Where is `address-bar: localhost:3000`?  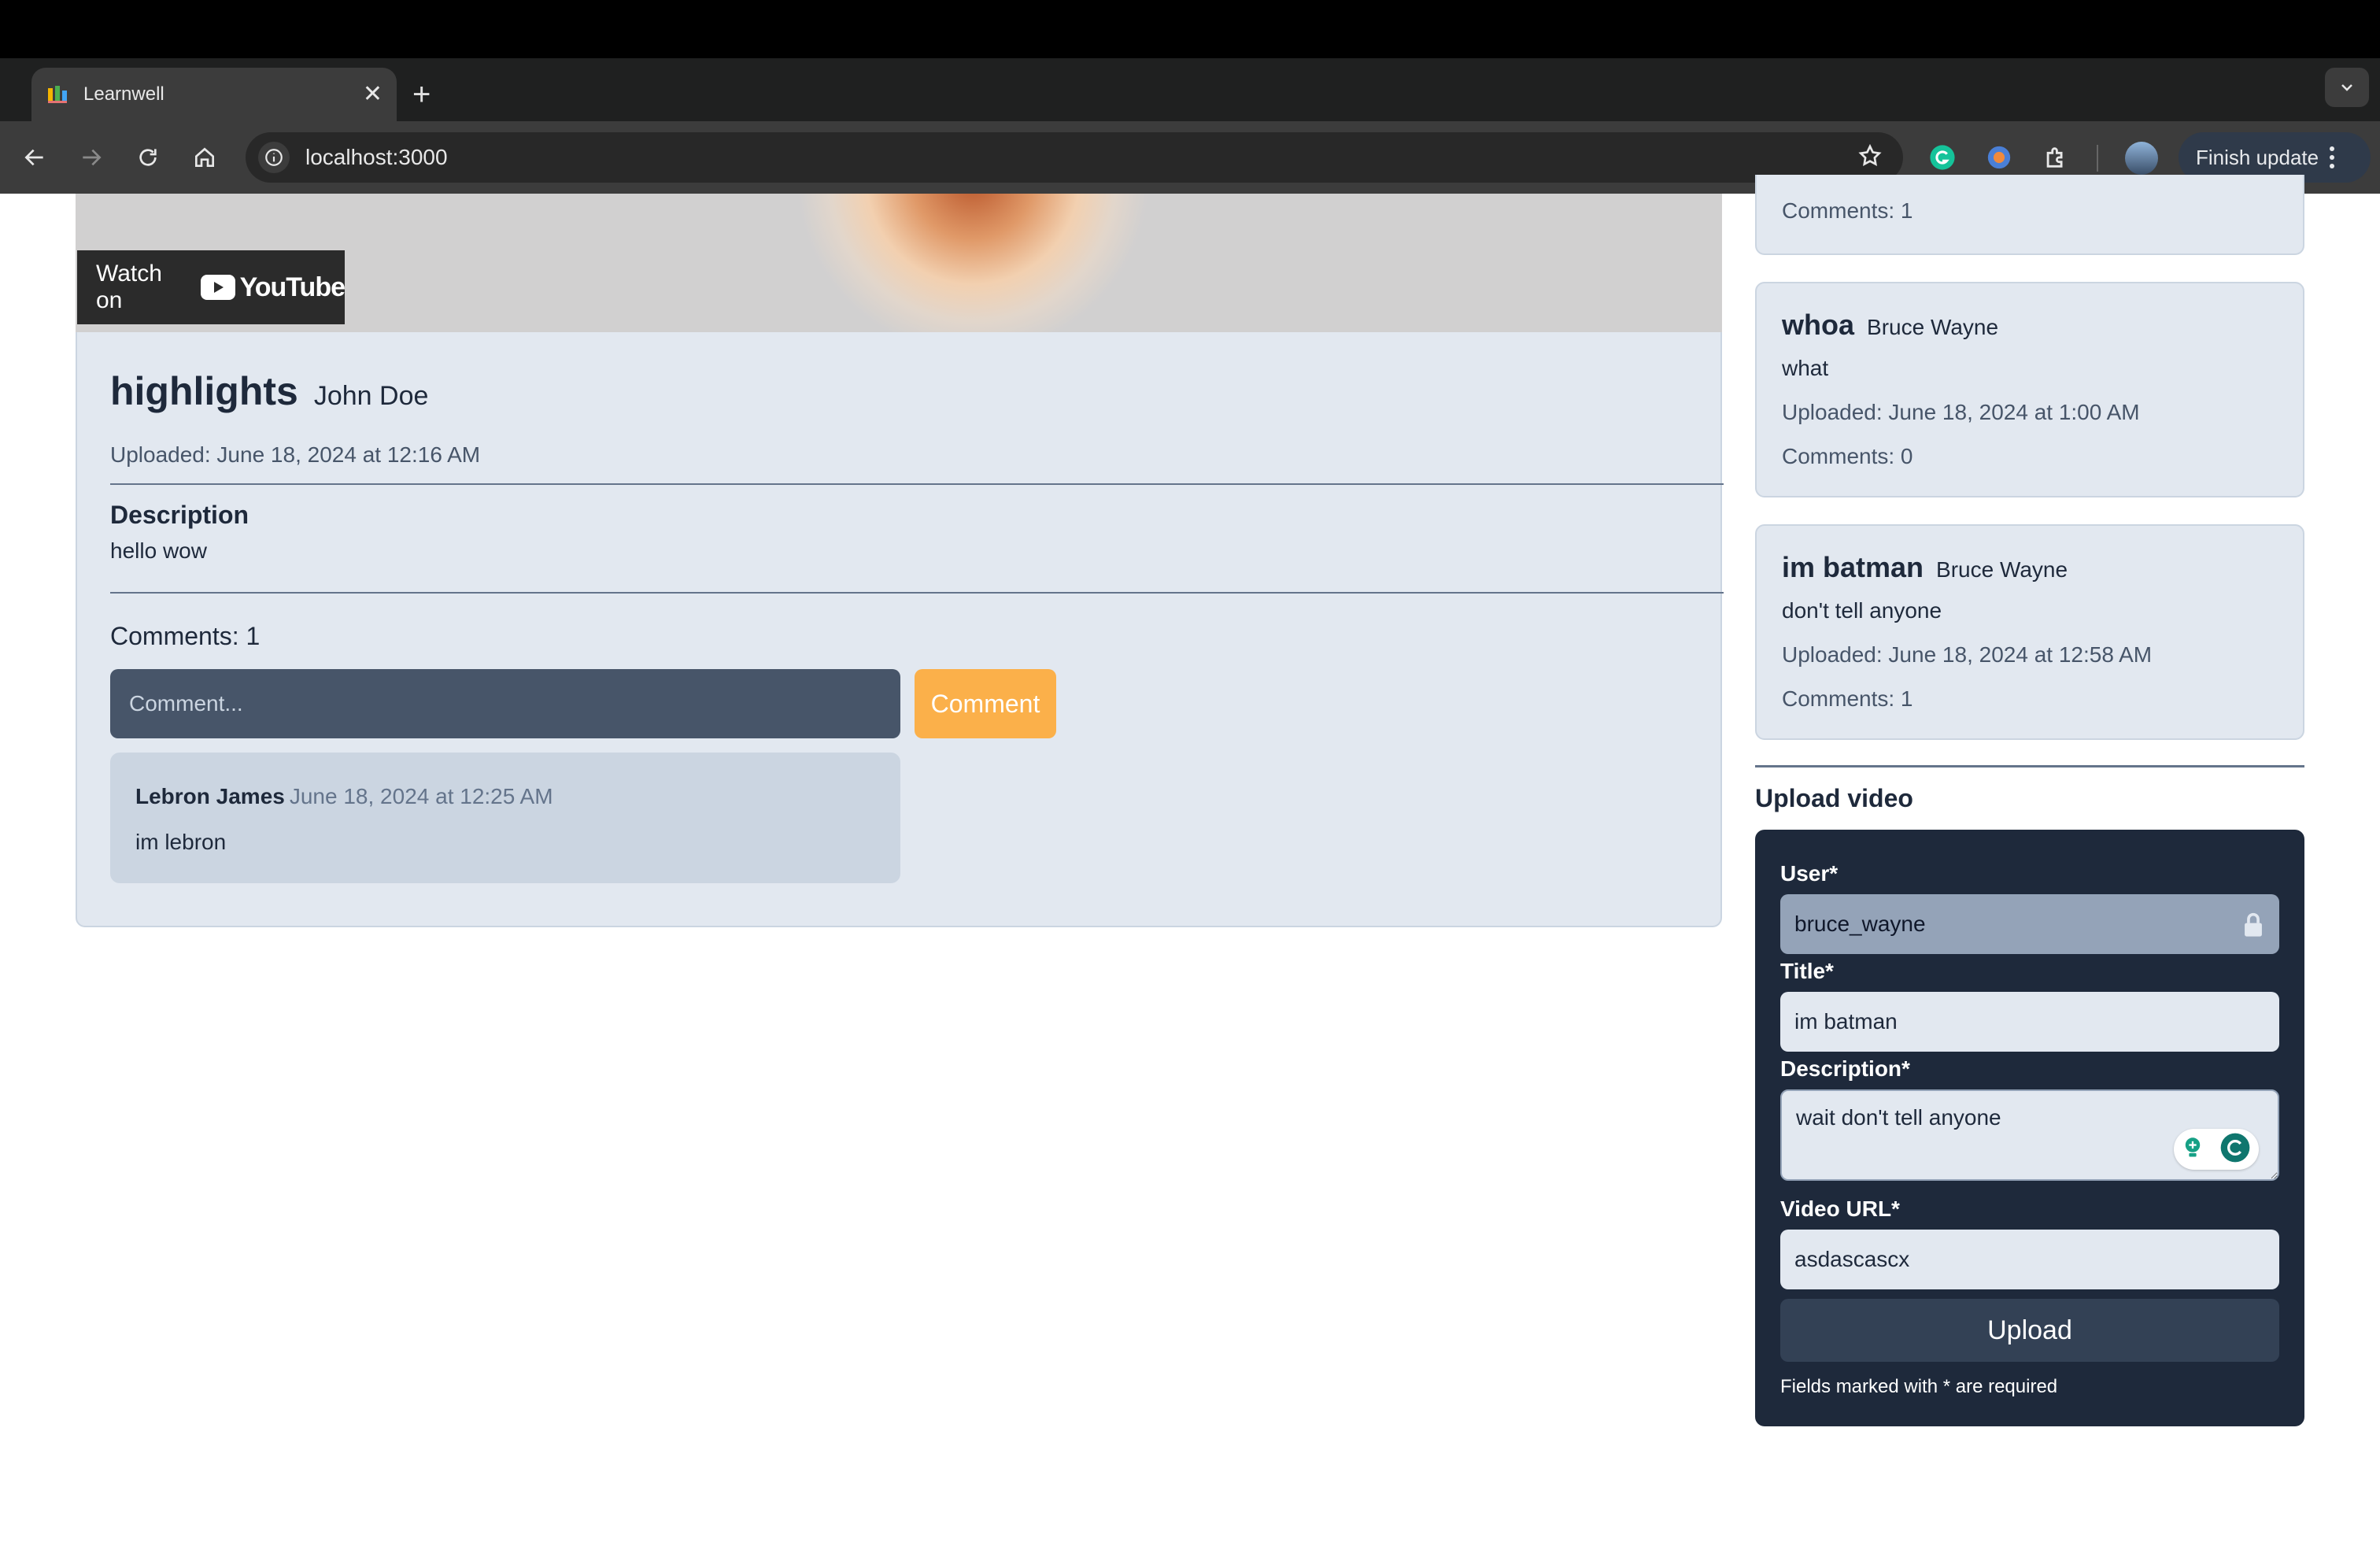
address-bar: localhost:3000 is located at coordinates (1074, 157).